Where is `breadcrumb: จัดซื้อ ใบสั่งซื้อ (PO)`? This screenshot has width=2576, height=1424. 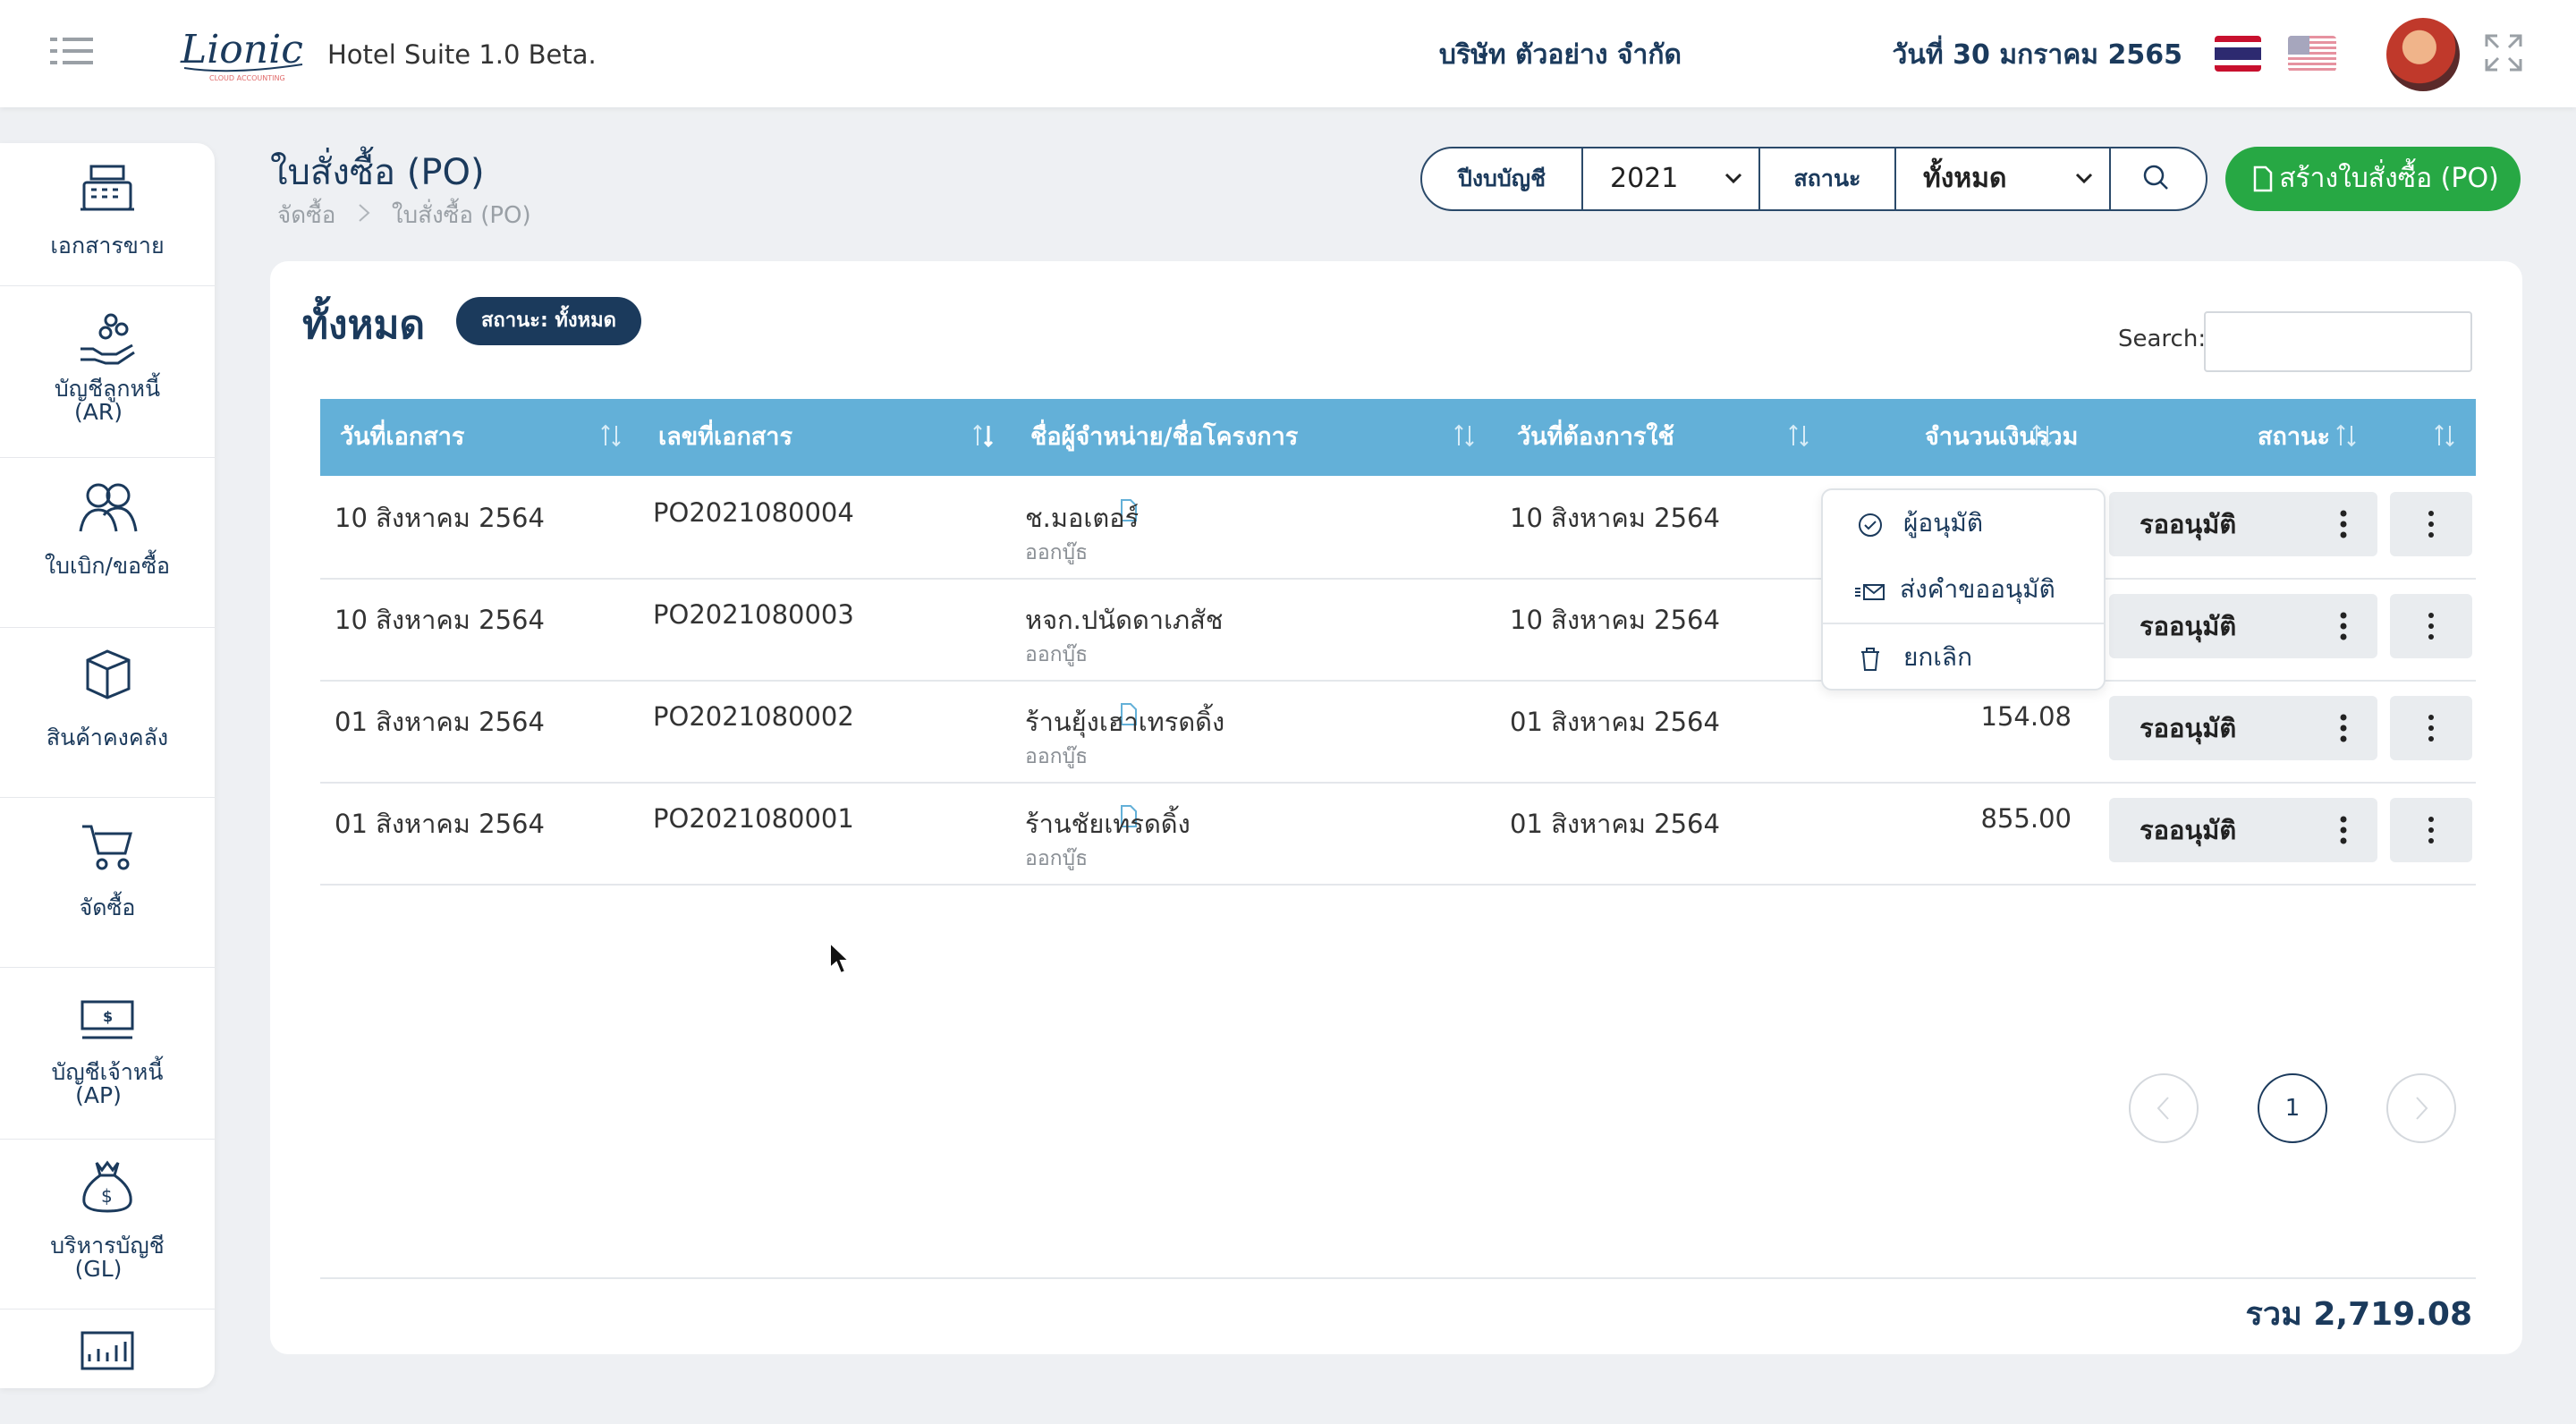
breadcrumb: จัดซื้อ ใบสั่งซื้อ (PO) is located at coordinates (404, 215).